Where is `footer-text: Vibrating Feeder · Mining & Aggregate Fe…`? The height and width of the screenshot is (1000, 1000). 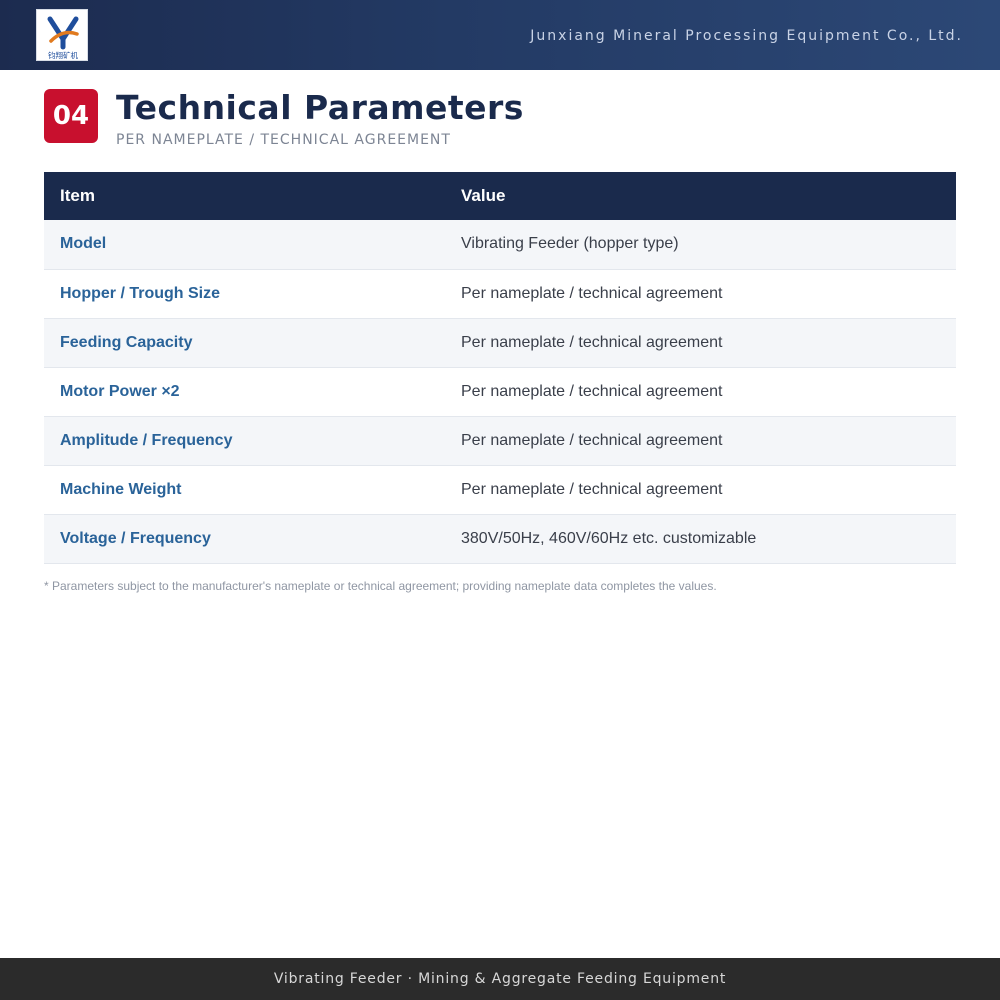 footer-text: Vibrating Feeder · Mining & Aggregate Fe… is located at coordinates (500, 979).